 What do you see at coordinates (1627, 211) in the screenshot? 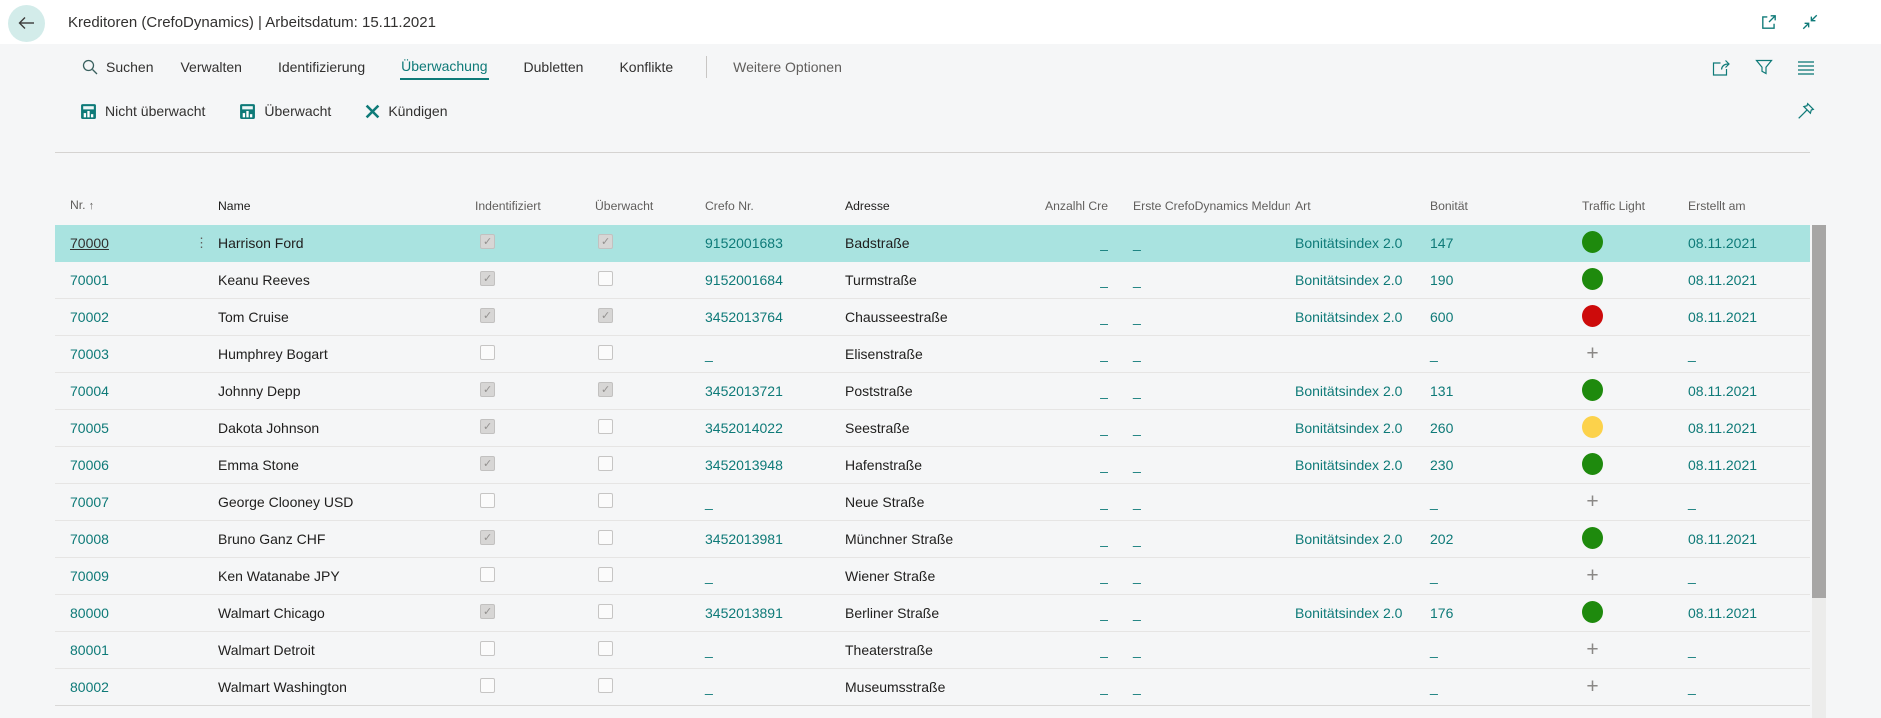
I see `column-header-traffic: Traffic Light` at bounding box center [1627, 211].